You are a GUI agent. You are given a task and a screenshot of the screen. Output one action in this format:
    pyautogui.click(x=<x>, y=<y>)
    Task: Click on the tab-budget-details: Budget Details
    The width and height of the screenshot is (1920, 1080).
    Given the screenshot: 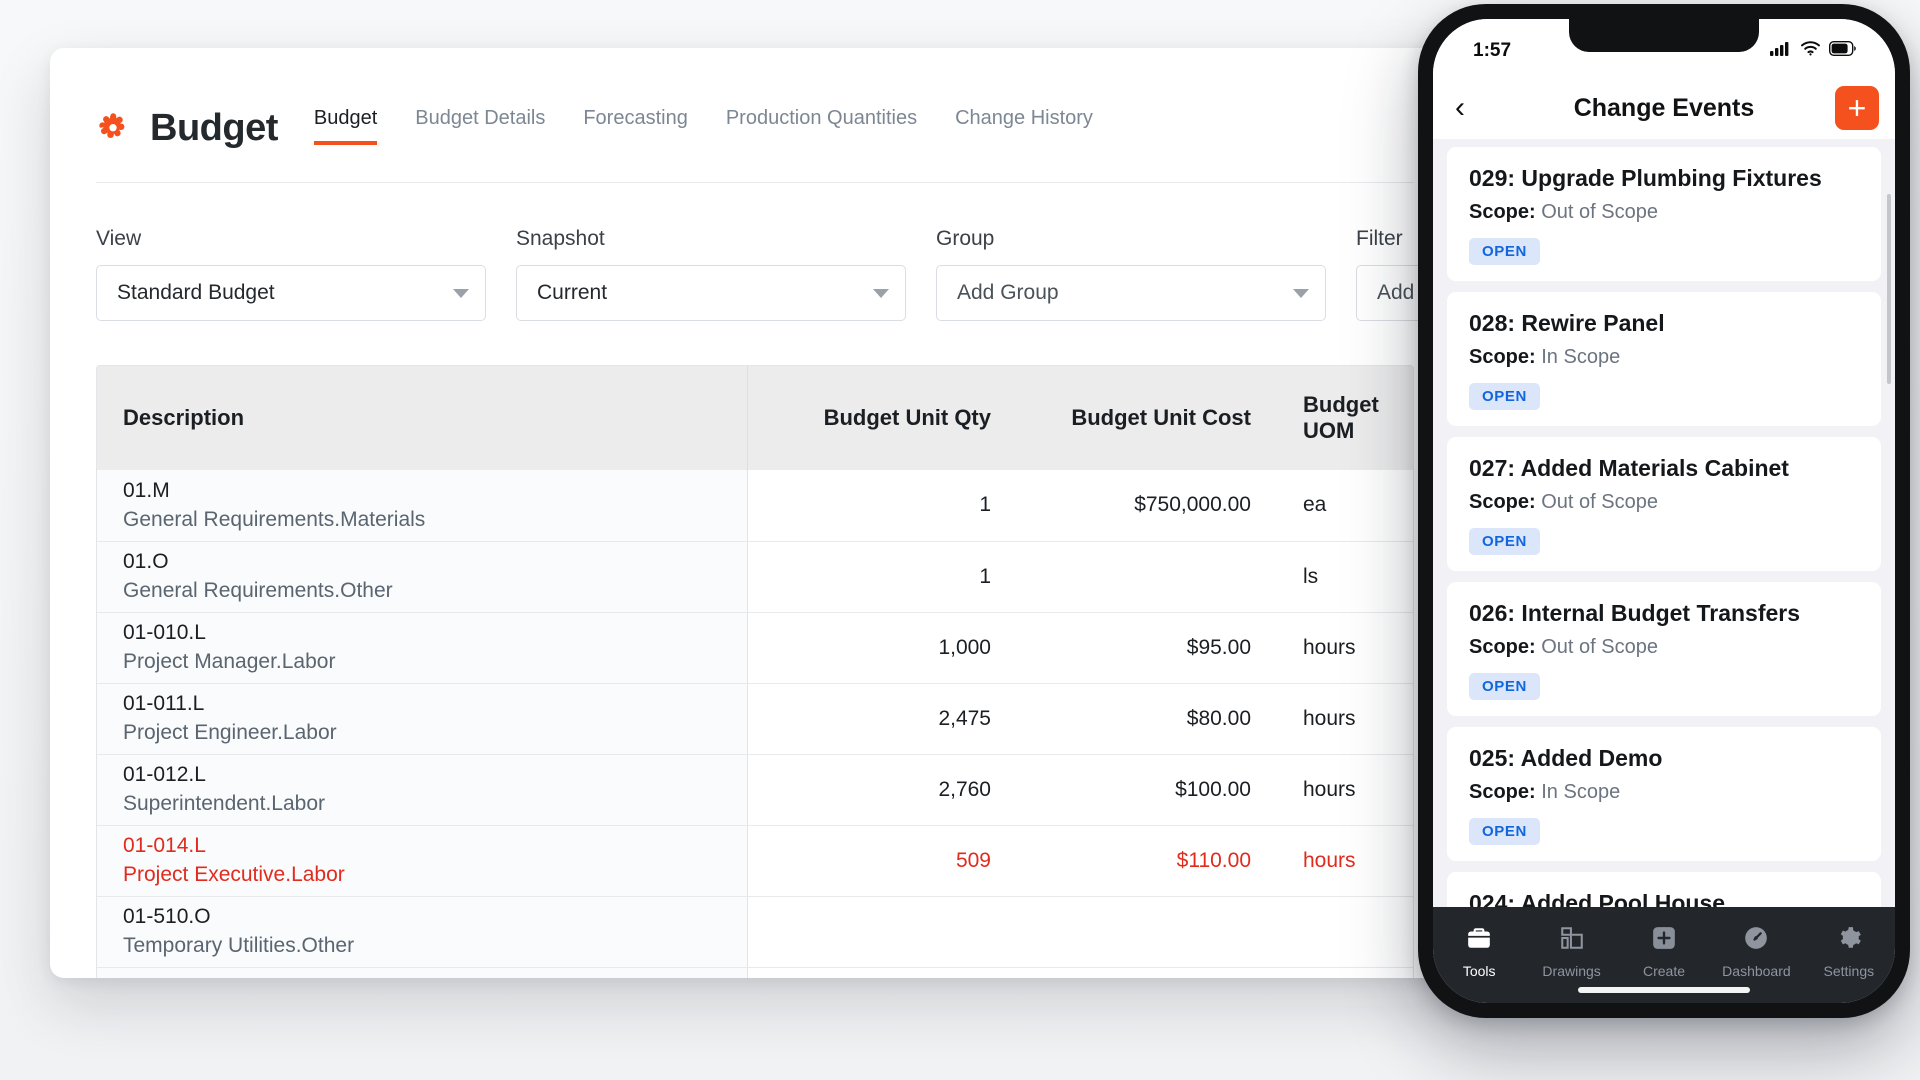 What is the action you would take?
    pyautogui.click(x=480, y=126)
    